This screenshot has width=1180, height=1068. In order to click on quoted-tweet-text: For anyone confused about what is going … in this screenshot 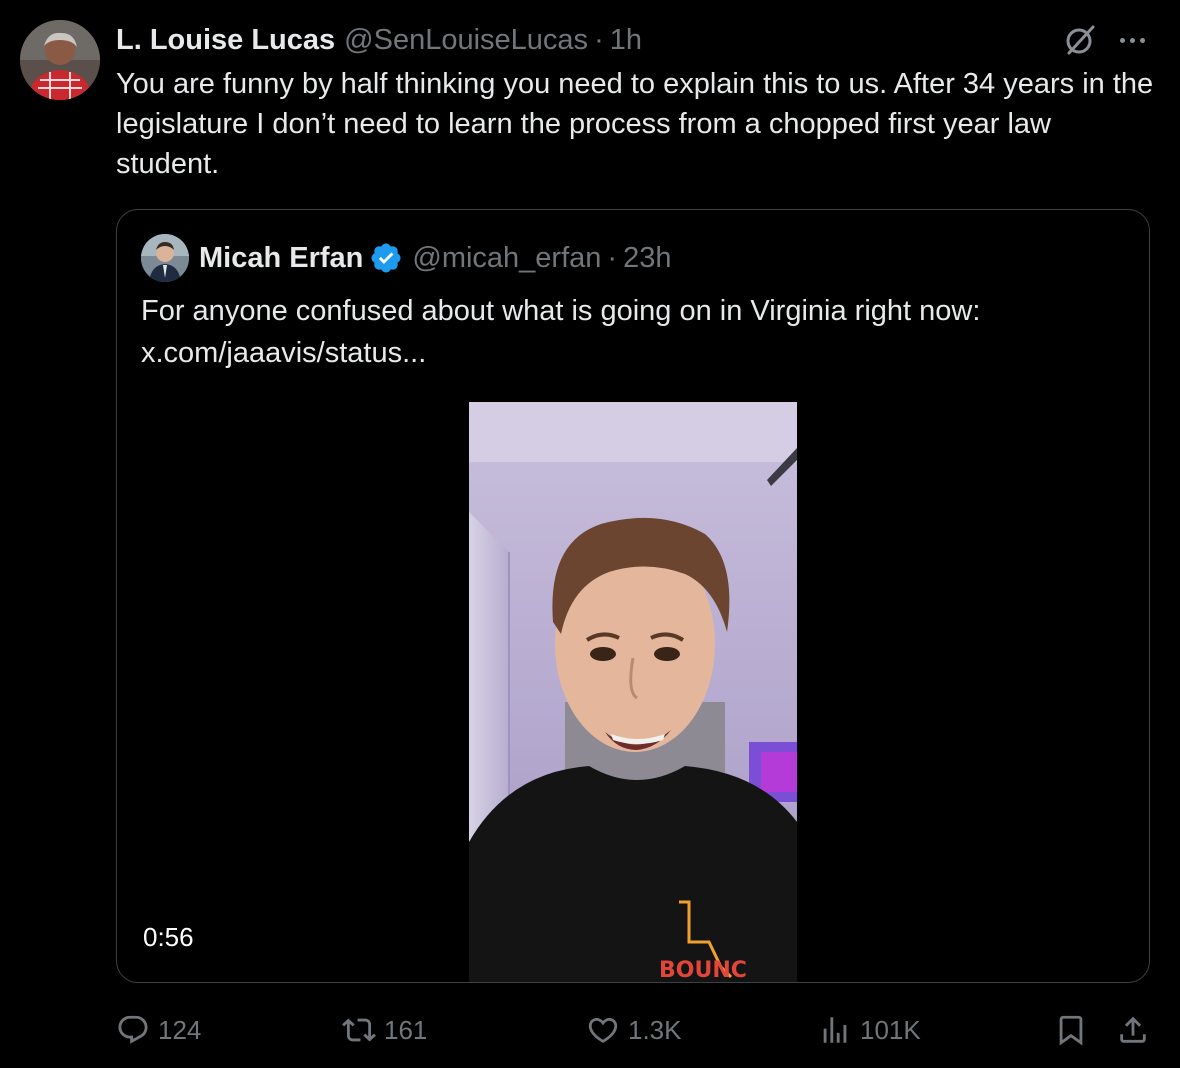, I will do `click(631, 332)`.